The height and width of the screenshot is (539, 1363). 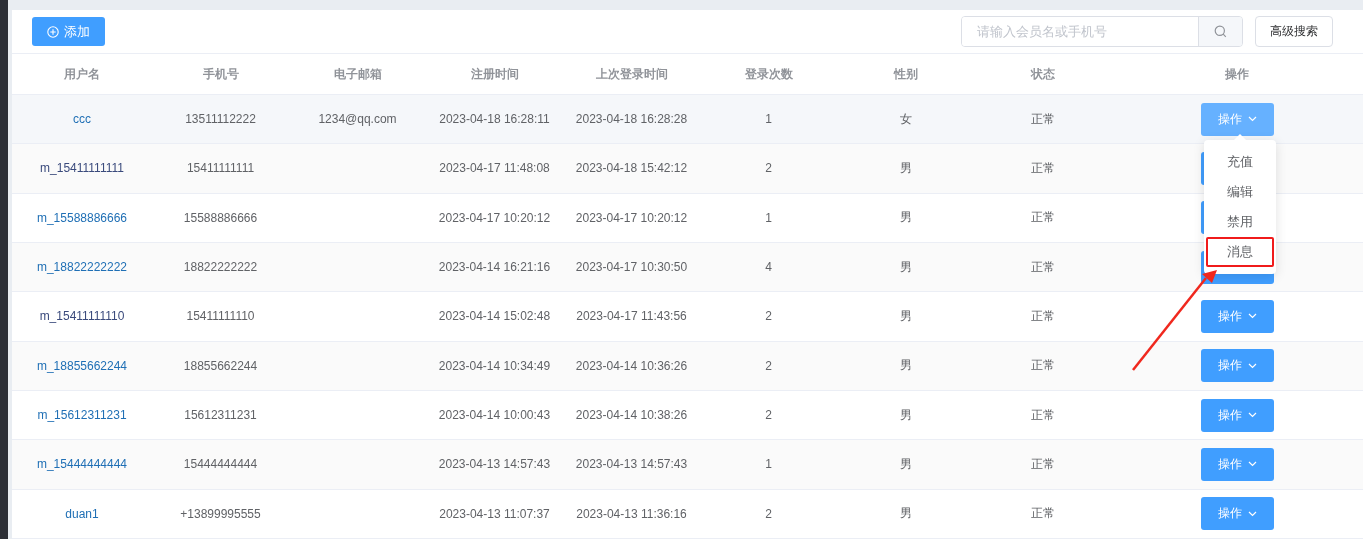 I want to click on column-header: 电子邮箱, so click(x=357, y=74).